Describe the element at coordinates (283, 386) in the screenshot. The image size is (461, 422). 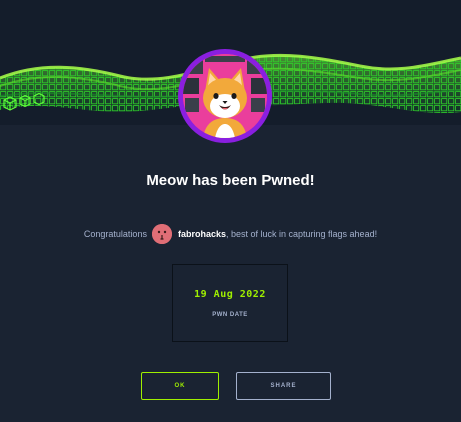
I see `share-button: SHARE` at that location.